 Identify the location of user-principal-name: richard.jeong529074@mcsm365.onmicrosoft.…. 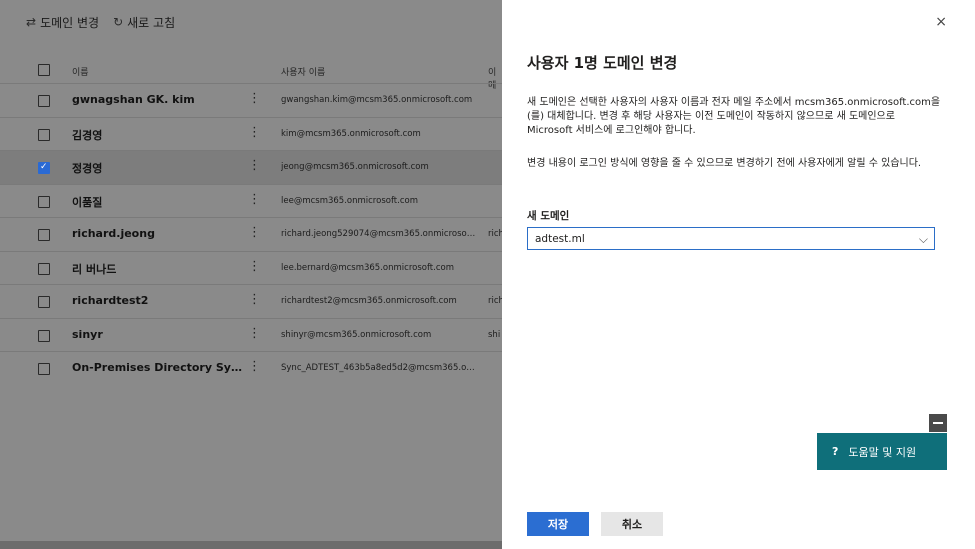
(378, 234).